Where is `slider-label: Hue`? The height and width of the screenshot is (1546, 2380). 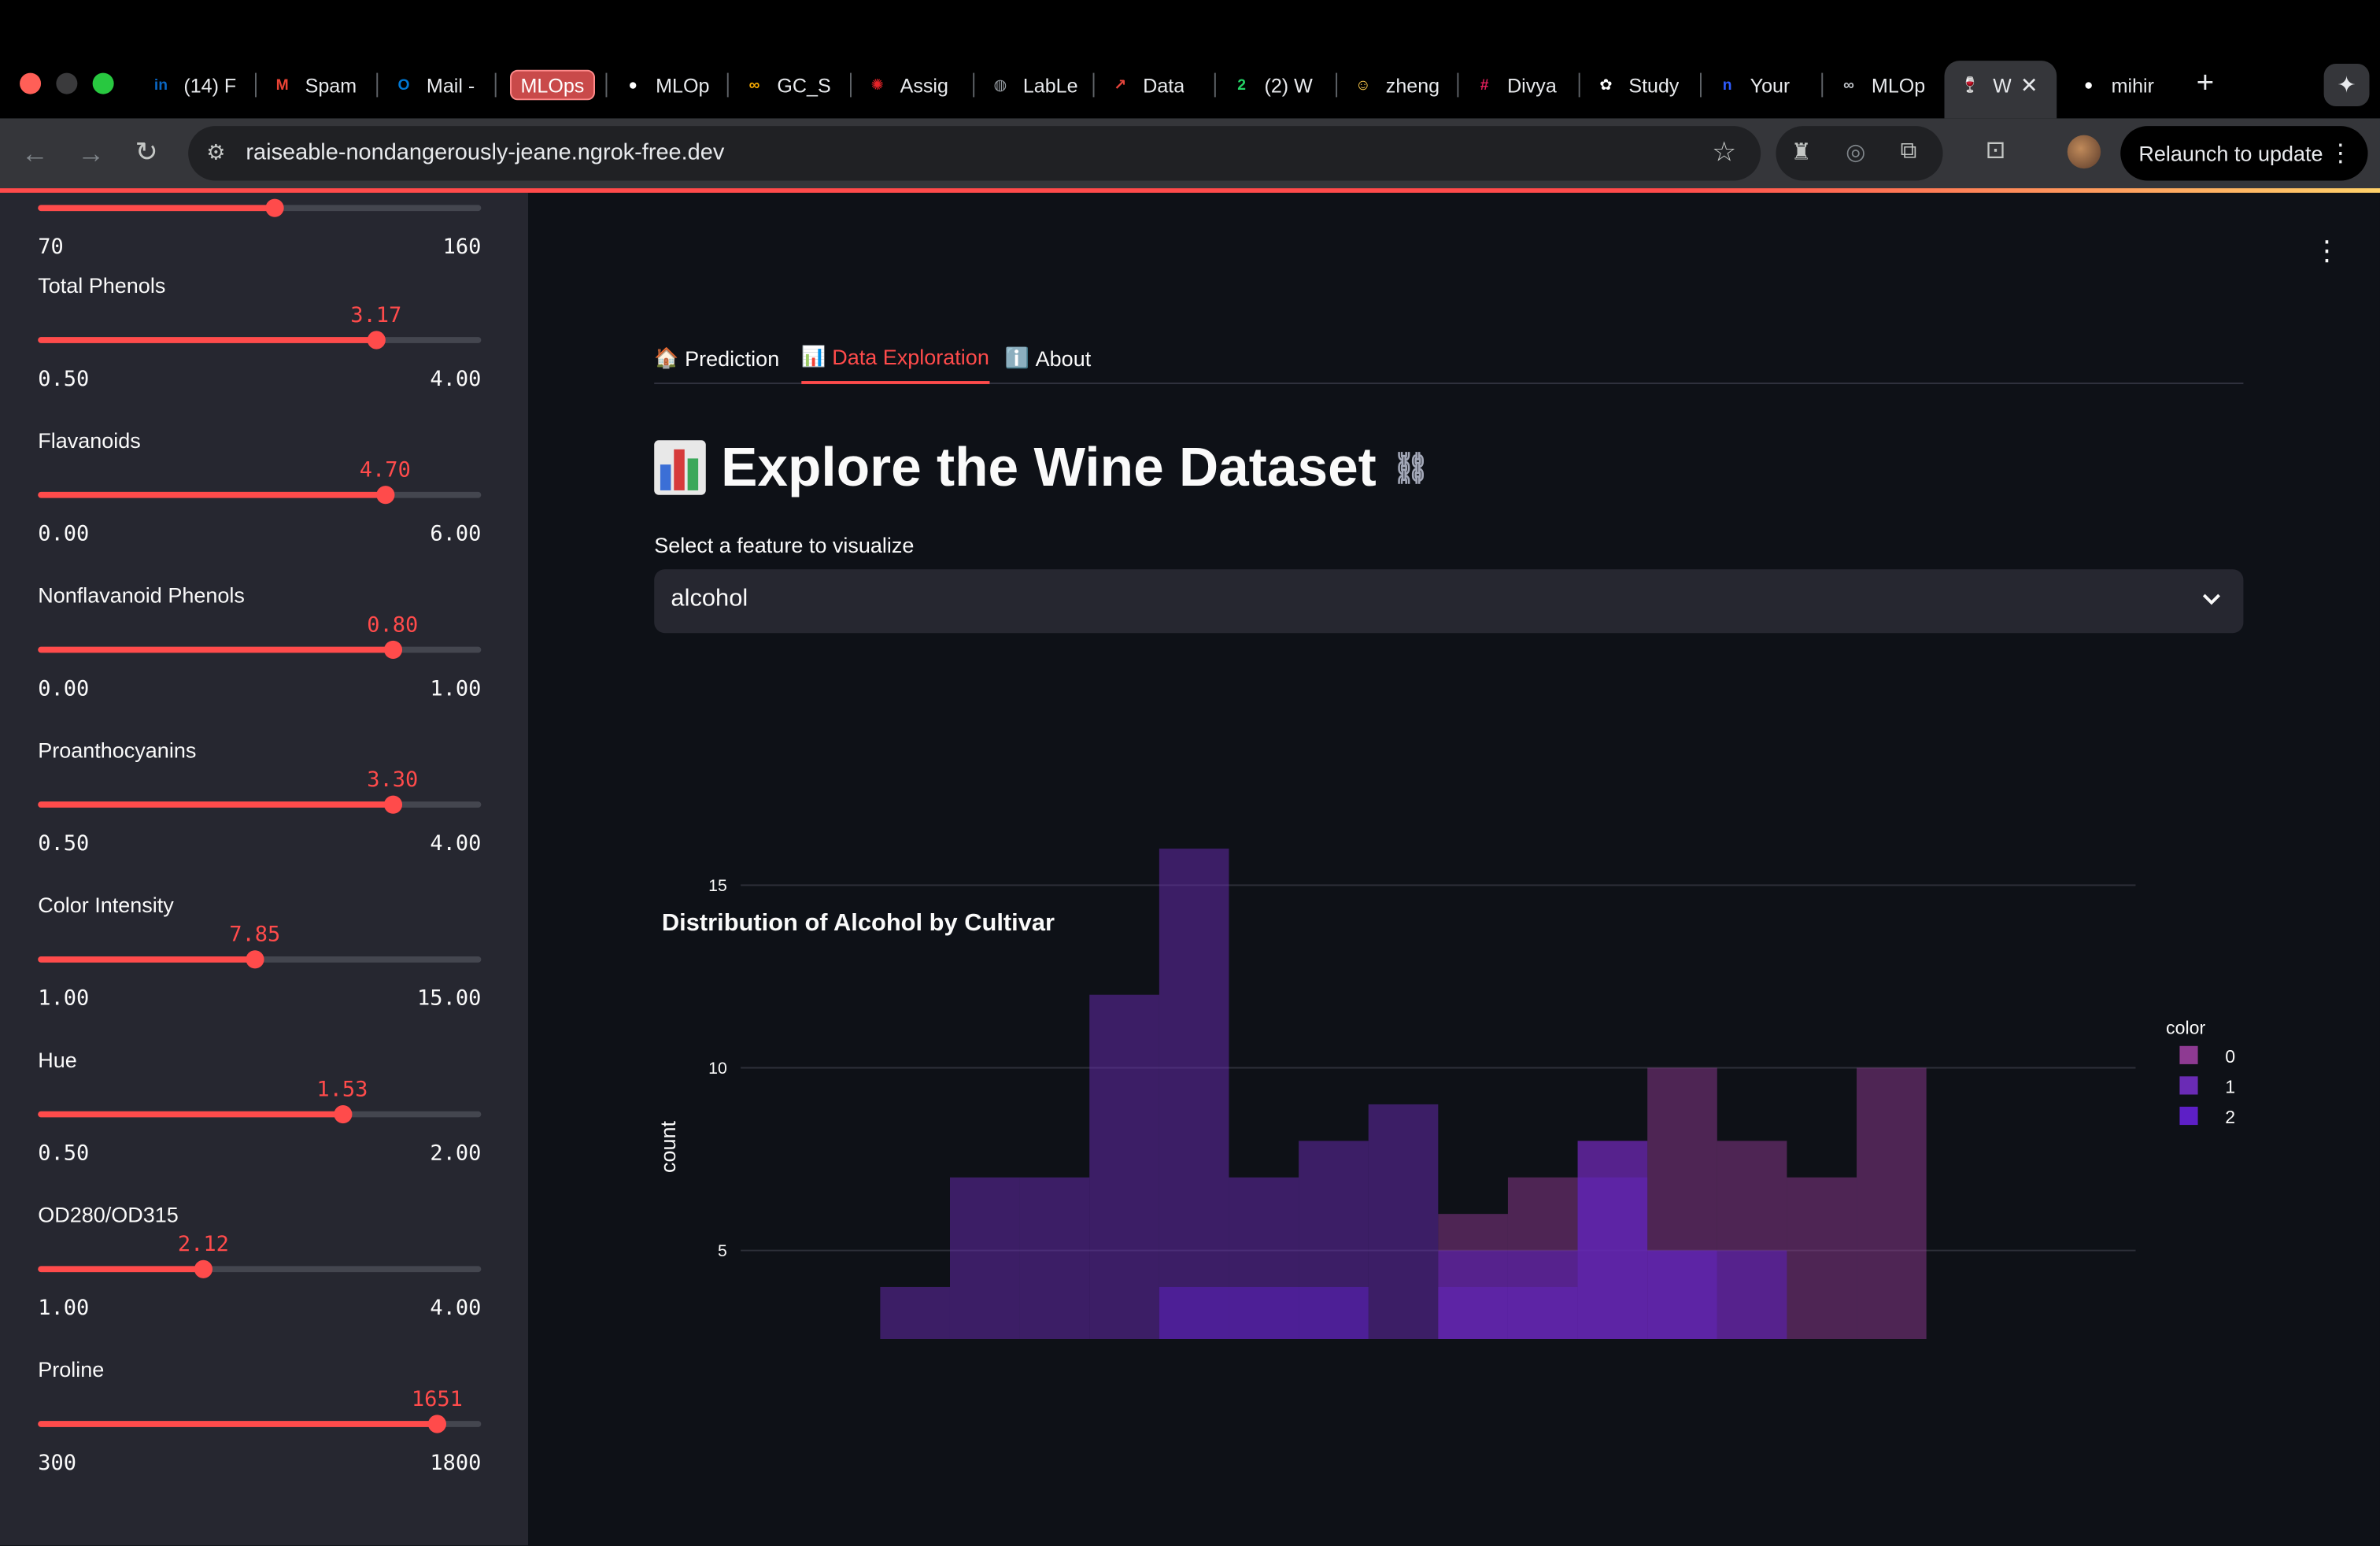 slider-label: Hue is located at coordinates (57, 1059).